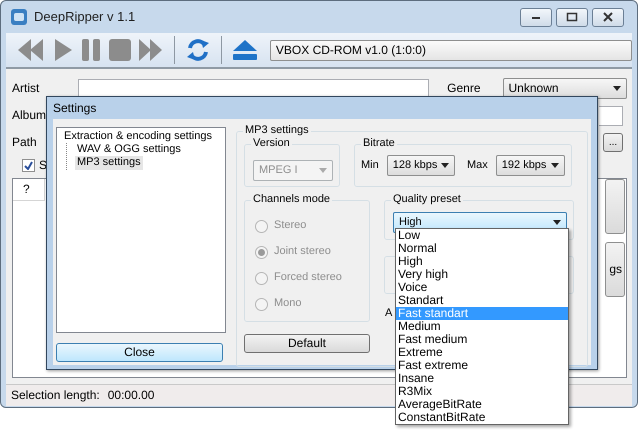  Describe the element at coordinates (615, 269) in the screenshot. I see `side-button: gs` at that location.